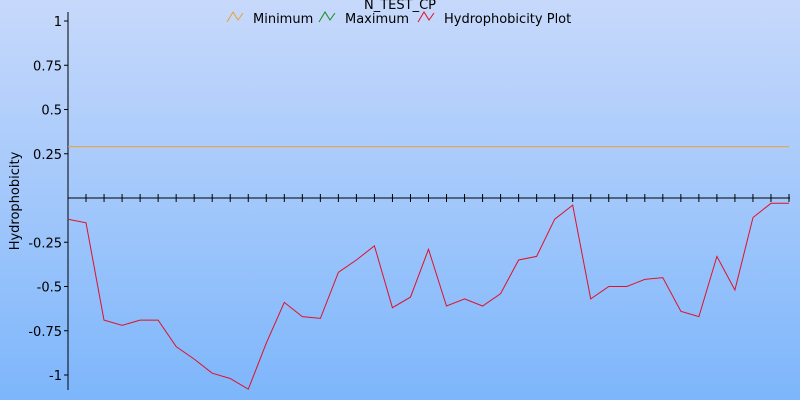  What do you see at coordinates (47, 66) in the screenshot?
I see `y-tick-label: 0.75` at bounding box center [47, 66].